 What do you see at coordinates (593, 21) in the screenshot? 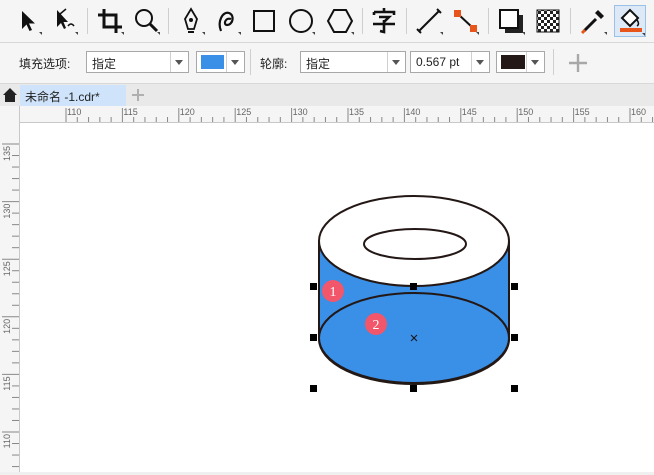
I see `color-eyedropper-icon` at bounding box center [593, 21].